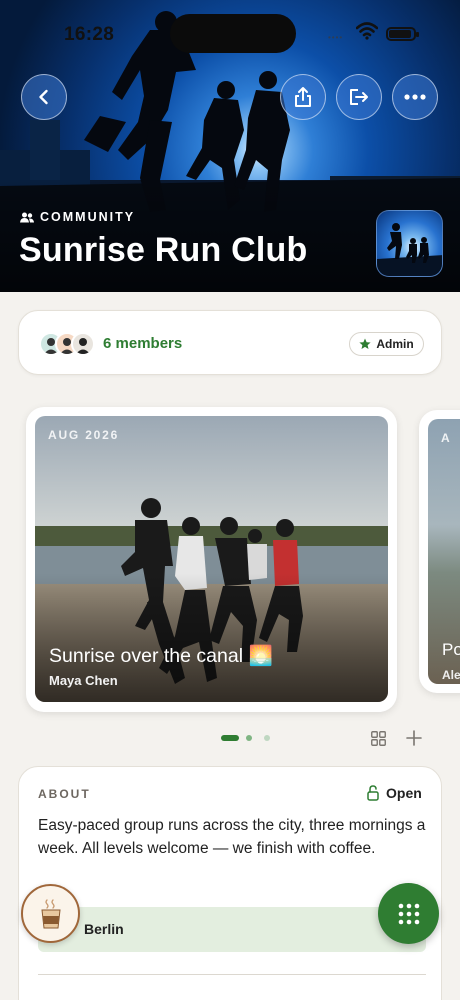 The width and height of the screenshot is (460, 1000). What do you see at coordinates (367, 31) in the screenshot?
I see `wifi-icon` at bounding box center [367, 31].